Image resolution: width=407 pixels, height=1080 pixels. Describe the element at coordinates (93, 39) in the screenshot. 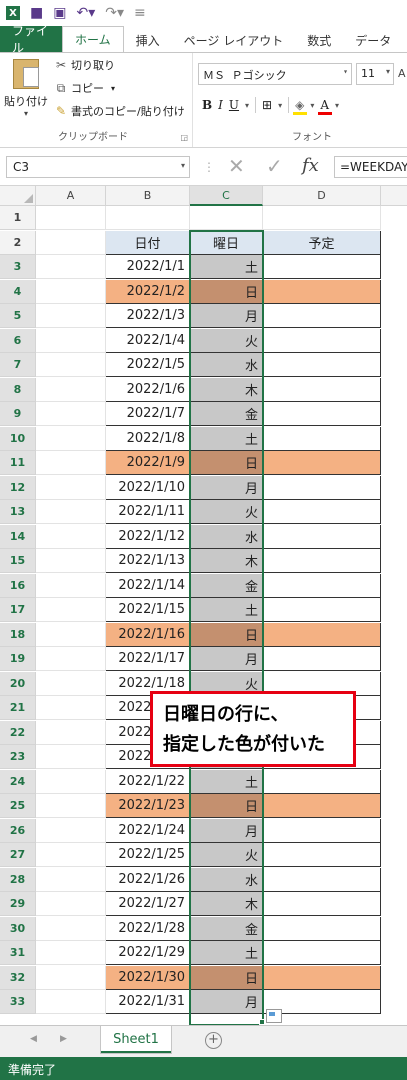

I see `tab-home: ホーム` at that location.